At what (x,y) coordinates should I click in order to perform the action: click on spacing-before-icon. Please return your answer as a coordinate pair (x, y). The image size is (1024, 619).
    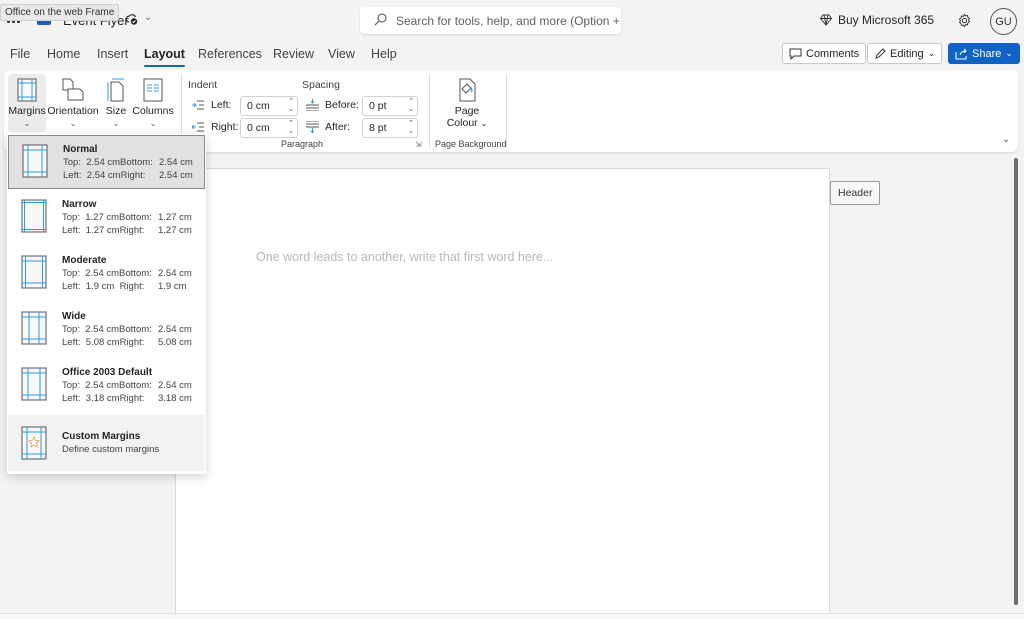
    Looking at the image, I should click on (312, 105).